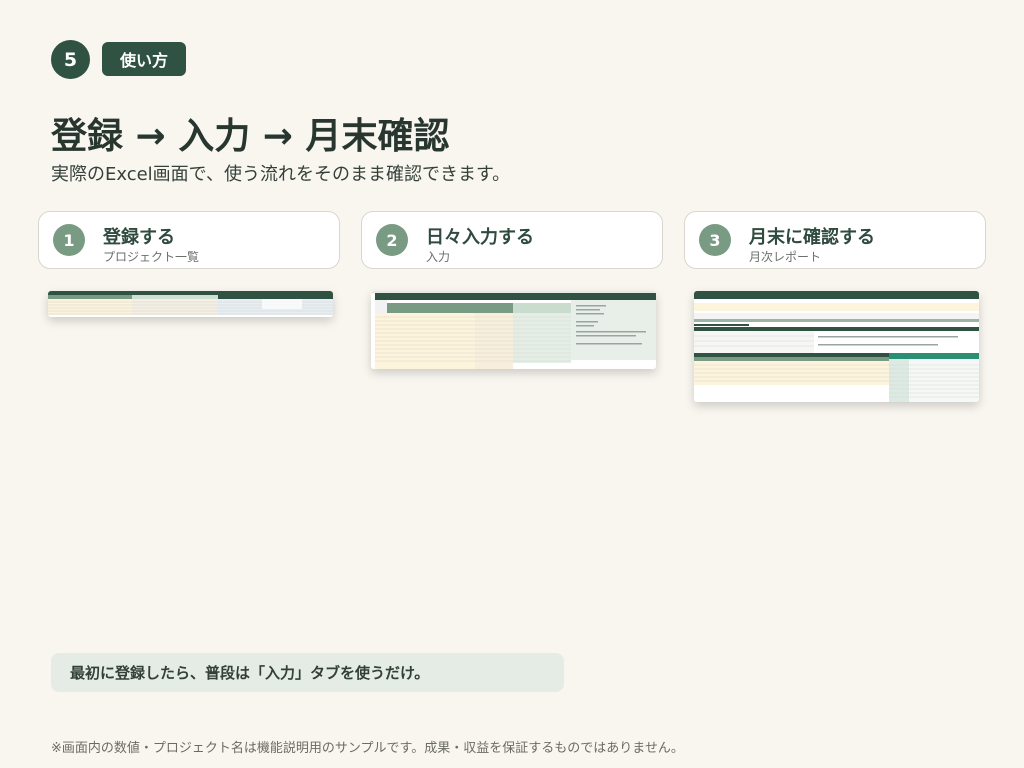 This screenshot has width=1024, height=768. What do you see at coordinates (250, 673) in the screenshot?
I see `usage-note-text: 最初に登録したら、普段は「入力」タブを使うだけ。` at bounding box center [250, 673].